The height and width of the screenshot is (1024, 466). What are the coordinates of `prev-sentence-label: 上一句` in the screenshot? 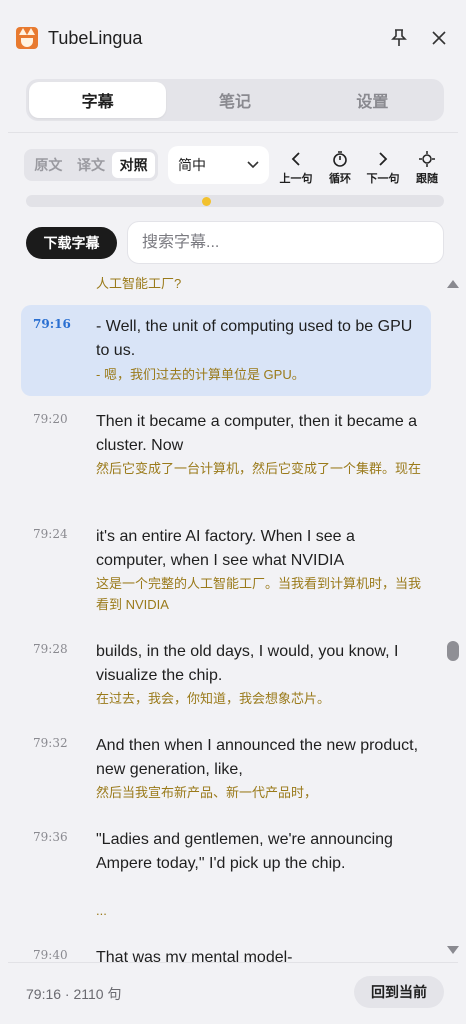 It's located at (296, 179).